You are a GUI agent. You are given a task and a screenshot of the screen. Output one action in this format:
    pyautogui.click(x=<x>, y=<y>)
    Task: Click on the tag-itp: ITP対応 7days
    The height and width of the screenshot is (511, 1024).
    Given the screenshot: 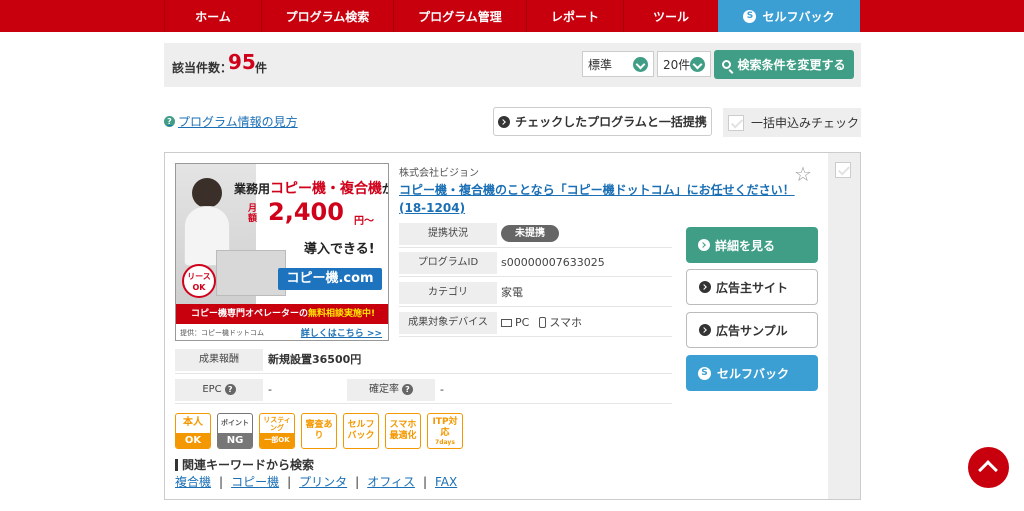 What is the action you would take?
    pyautogui.click(x=445, y=431)
    